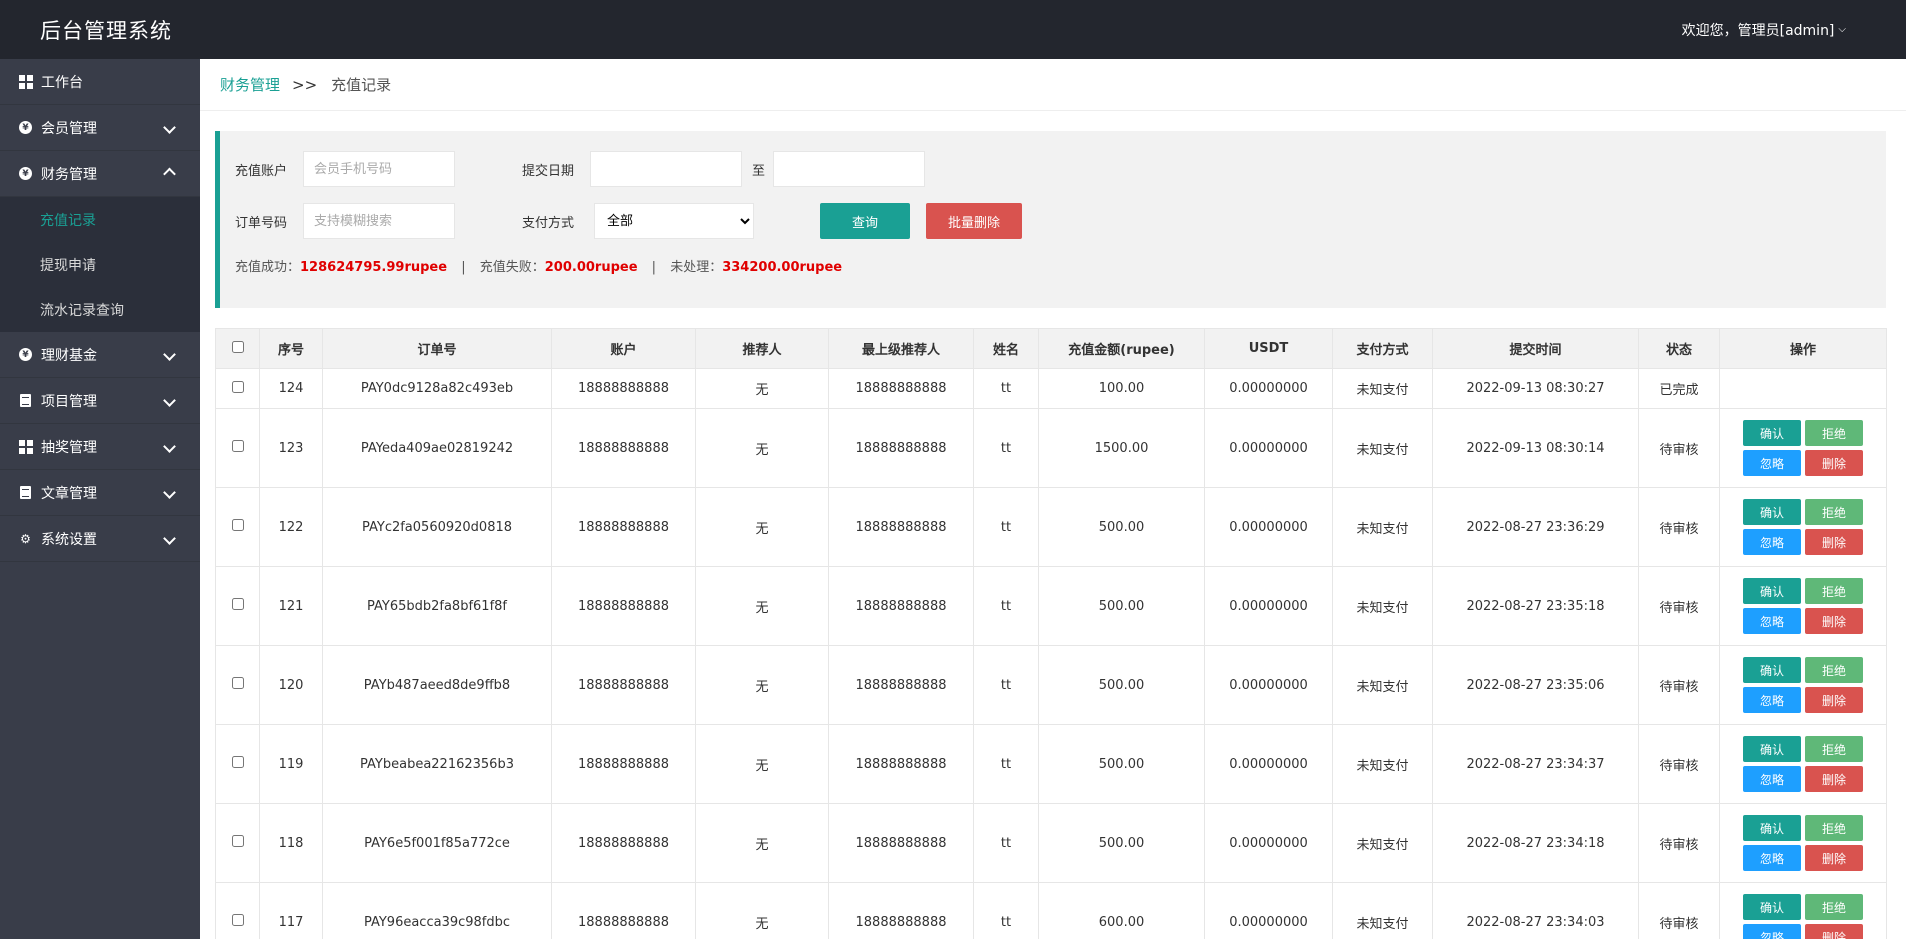 The width and height of the screenshot is (1906, 939). Describe the element at coordinates (1535, 910) in the screenshot. I see `cell-time: 2022-08-27 23:34:03` at that location.